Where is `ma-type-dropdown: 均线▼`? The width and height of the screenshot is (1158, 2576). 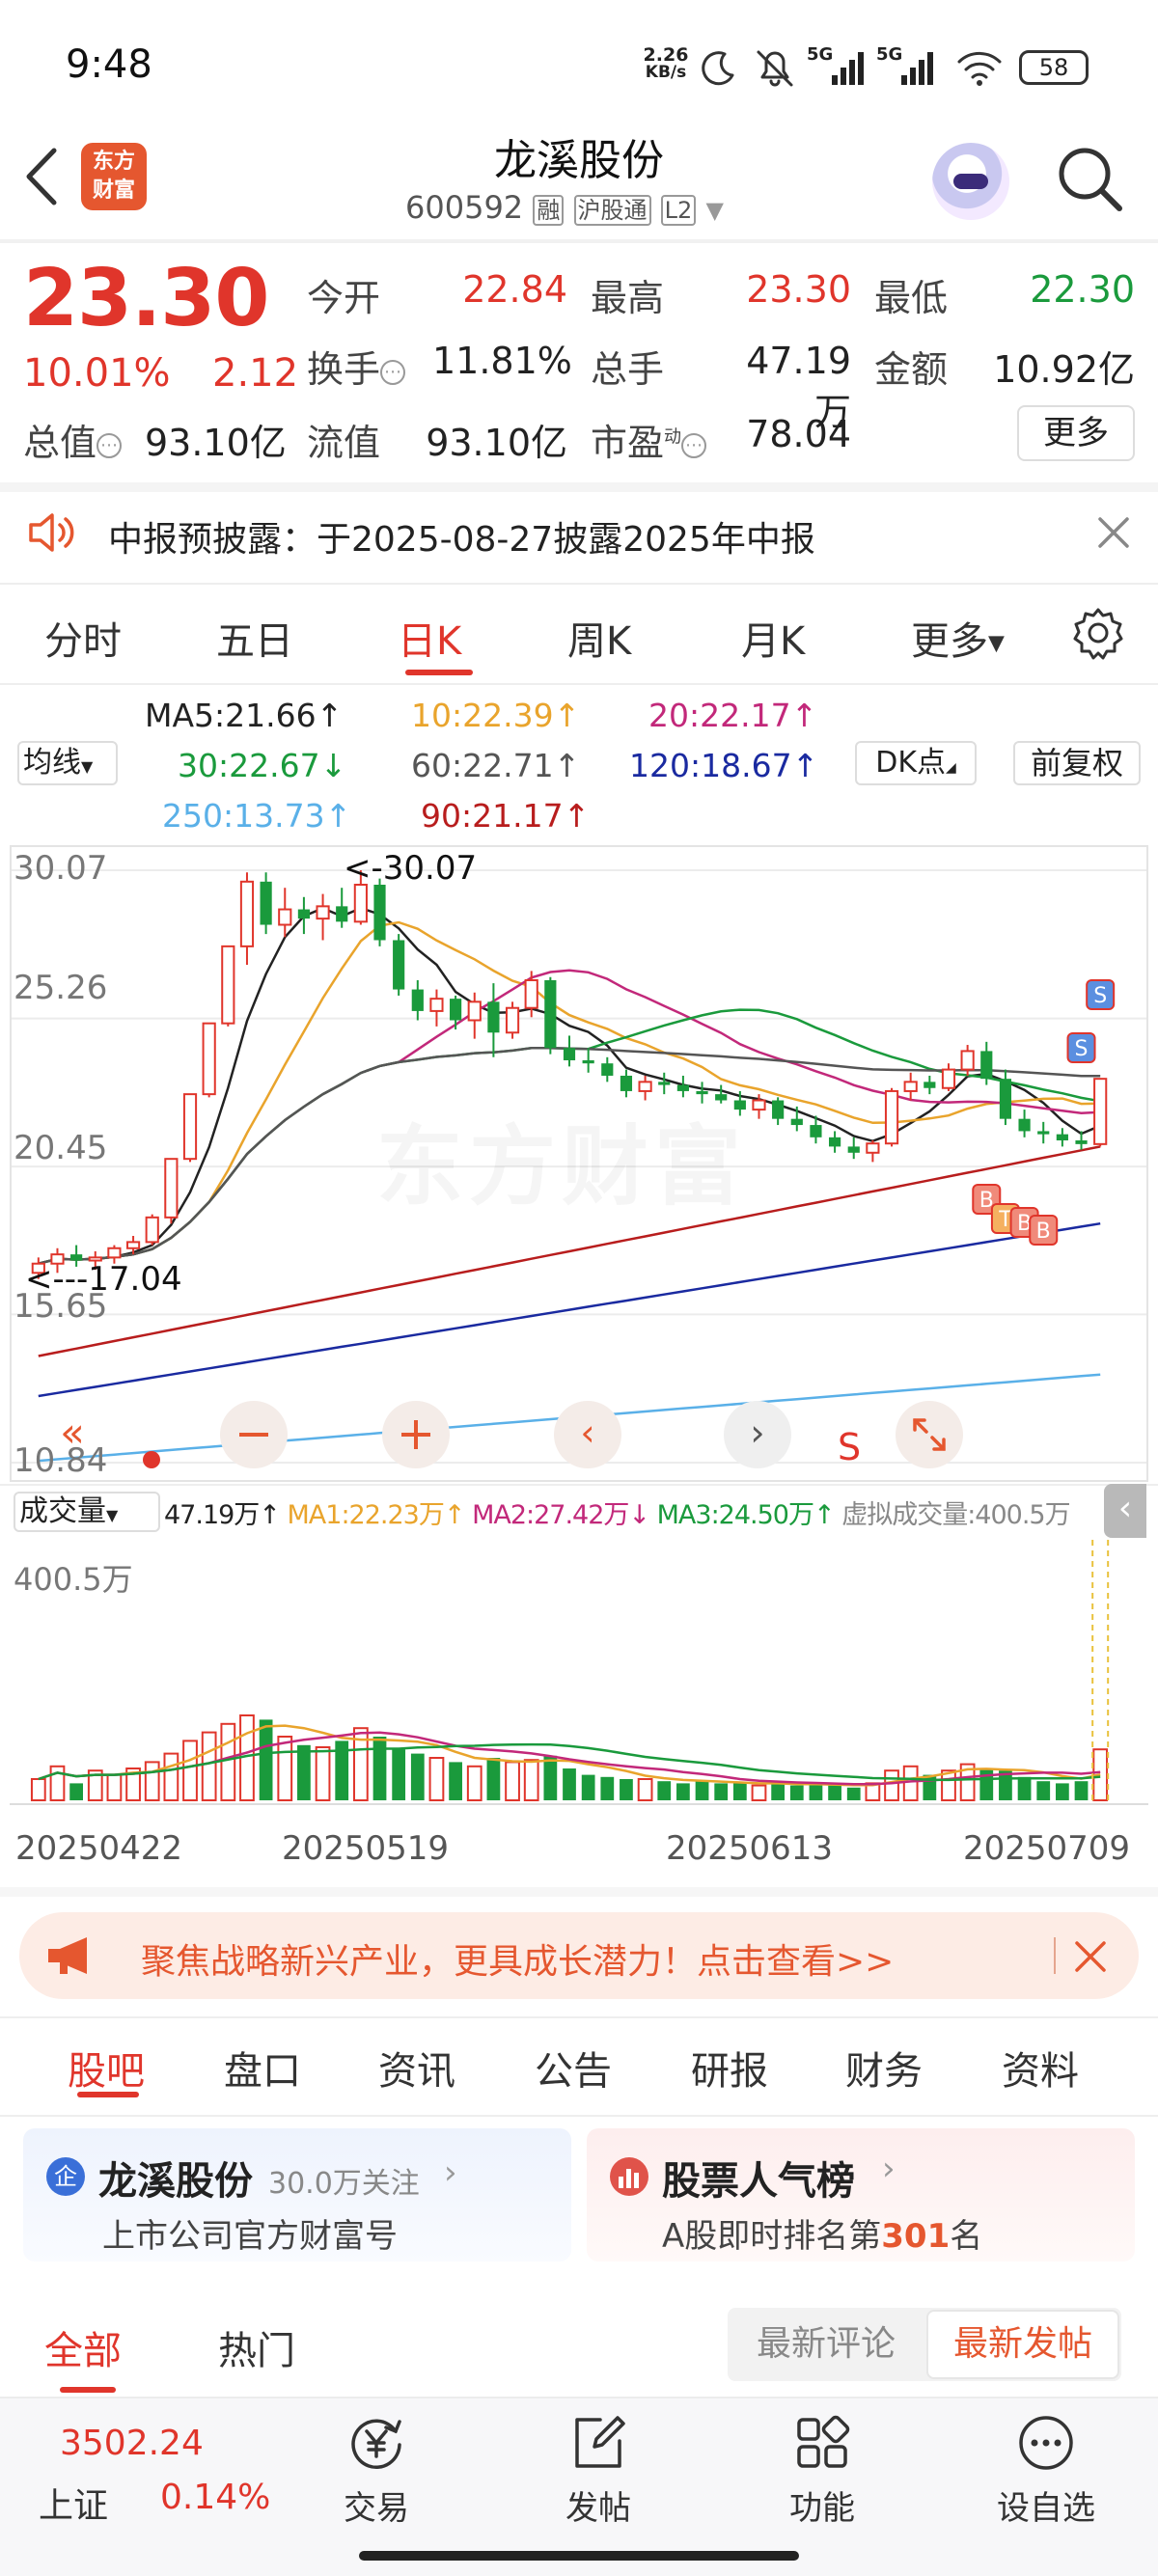 ma-type-dropdown: 均线▼ is located at coordinates (67, 763).